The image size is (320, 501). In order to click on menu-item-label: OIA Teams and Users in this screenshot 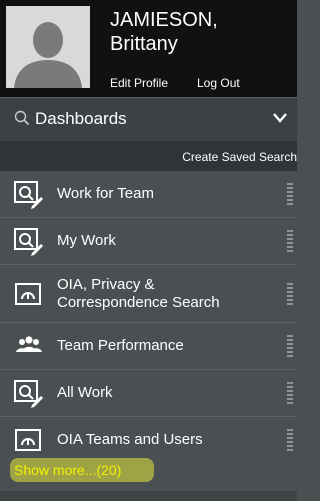, I will do `click(130, 439)`.